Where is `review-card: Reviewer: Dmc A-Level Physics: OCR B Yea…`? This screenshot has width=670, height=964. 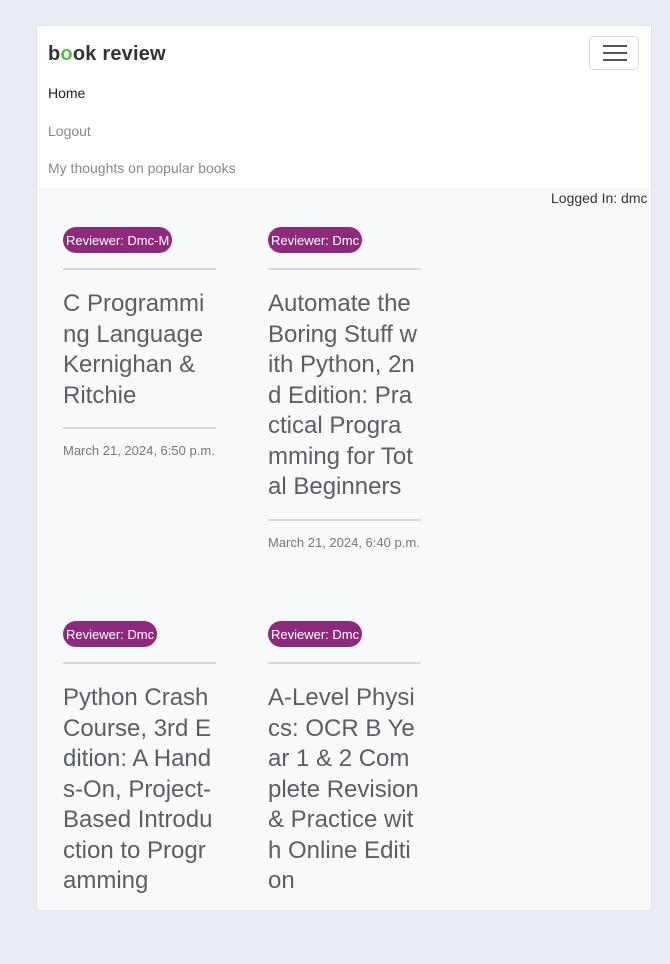 review-card: Reviewer: Dmc A-Level Physics: OCR B Yea… is located at coordinates (344, 765).